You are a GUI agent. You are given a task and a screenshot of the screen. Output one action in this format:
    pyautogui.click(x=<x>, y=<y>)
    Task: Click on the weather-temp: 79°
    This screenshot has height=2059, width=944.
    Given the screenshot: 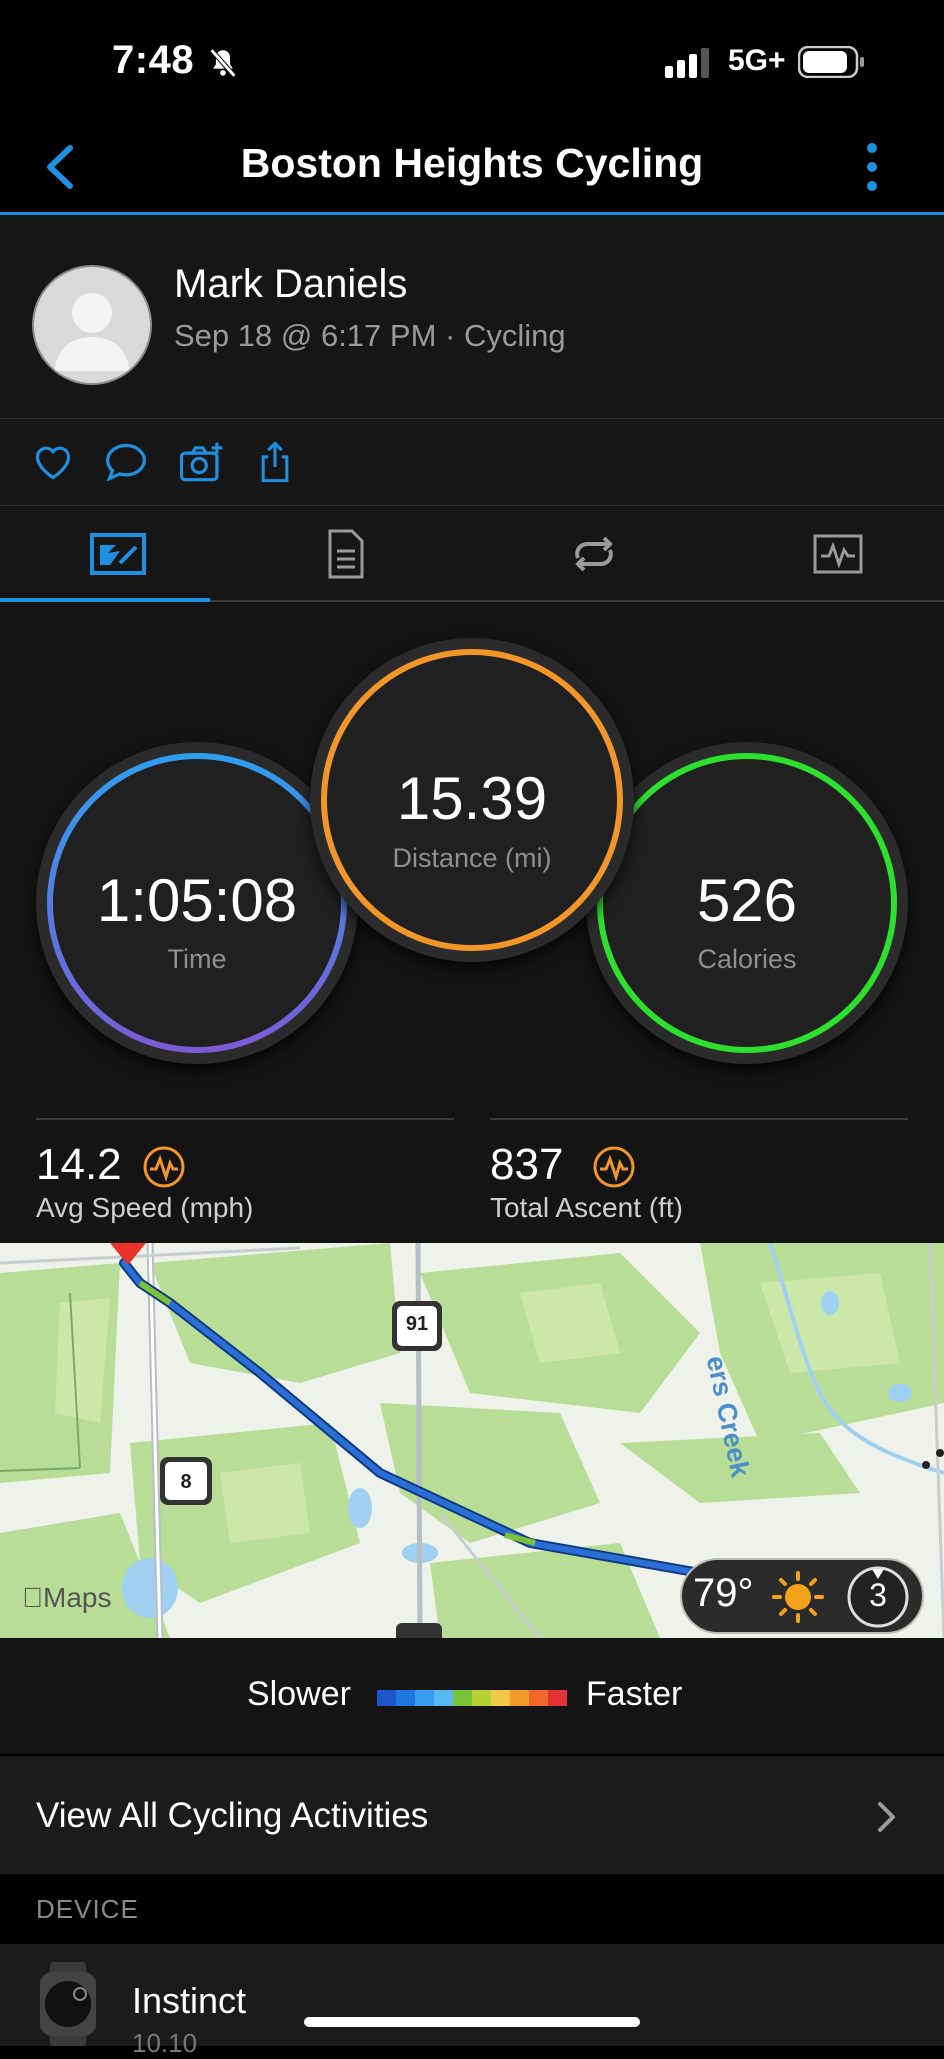 What is the action you would take?
    pyautogui.click(x=723, y=1593)
    